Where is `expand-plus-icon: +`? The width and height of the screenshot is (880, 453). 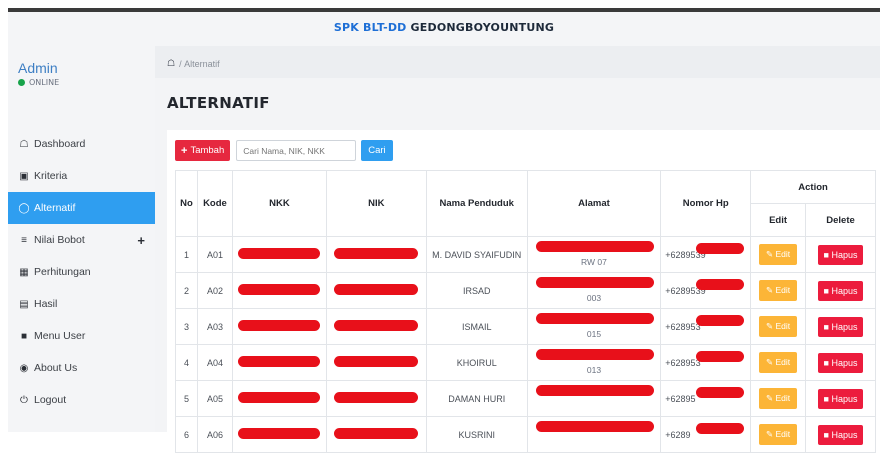
expand-plus-icon: + is located at coordinates (141, 240).